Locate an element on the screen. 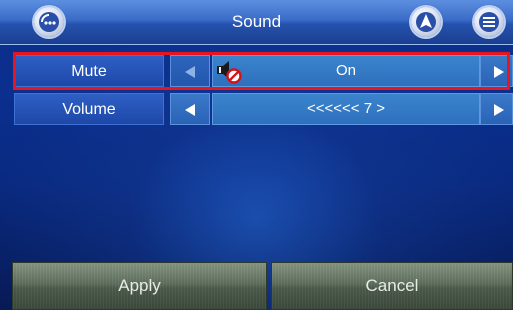 The height and width of the screenshot is (310, 513). cancel-button: Cancel is located at coordinates (392, 286).